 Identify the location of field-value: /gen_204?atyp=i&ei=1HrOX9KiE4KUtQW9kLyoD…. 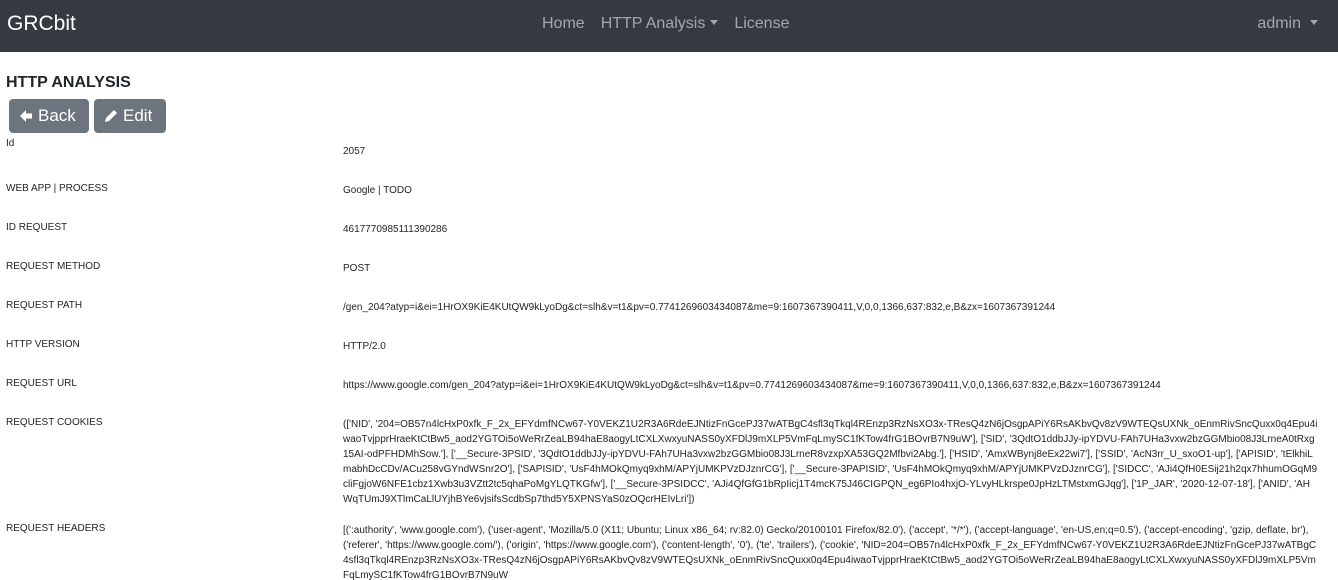
(699, 307).